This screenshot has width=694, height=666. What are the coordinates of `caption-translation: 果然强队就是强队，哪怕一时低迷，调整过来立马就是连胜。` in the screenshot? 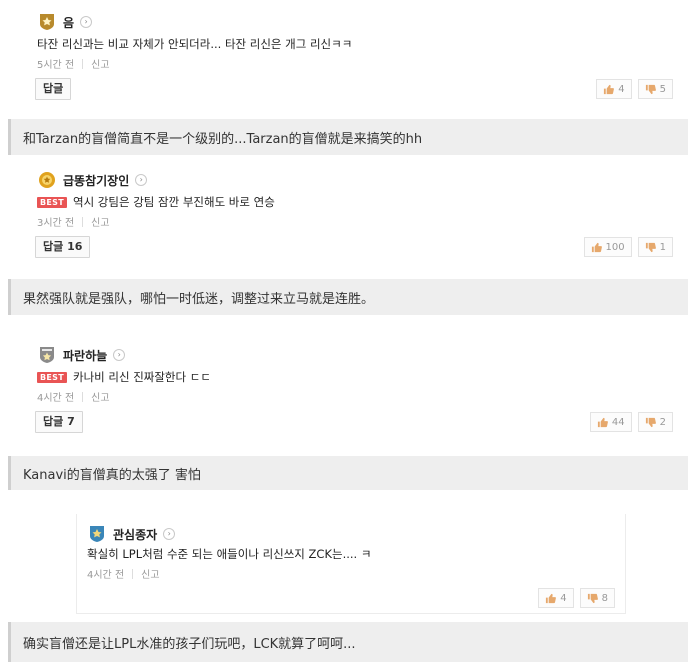 It's located at (348, 297).